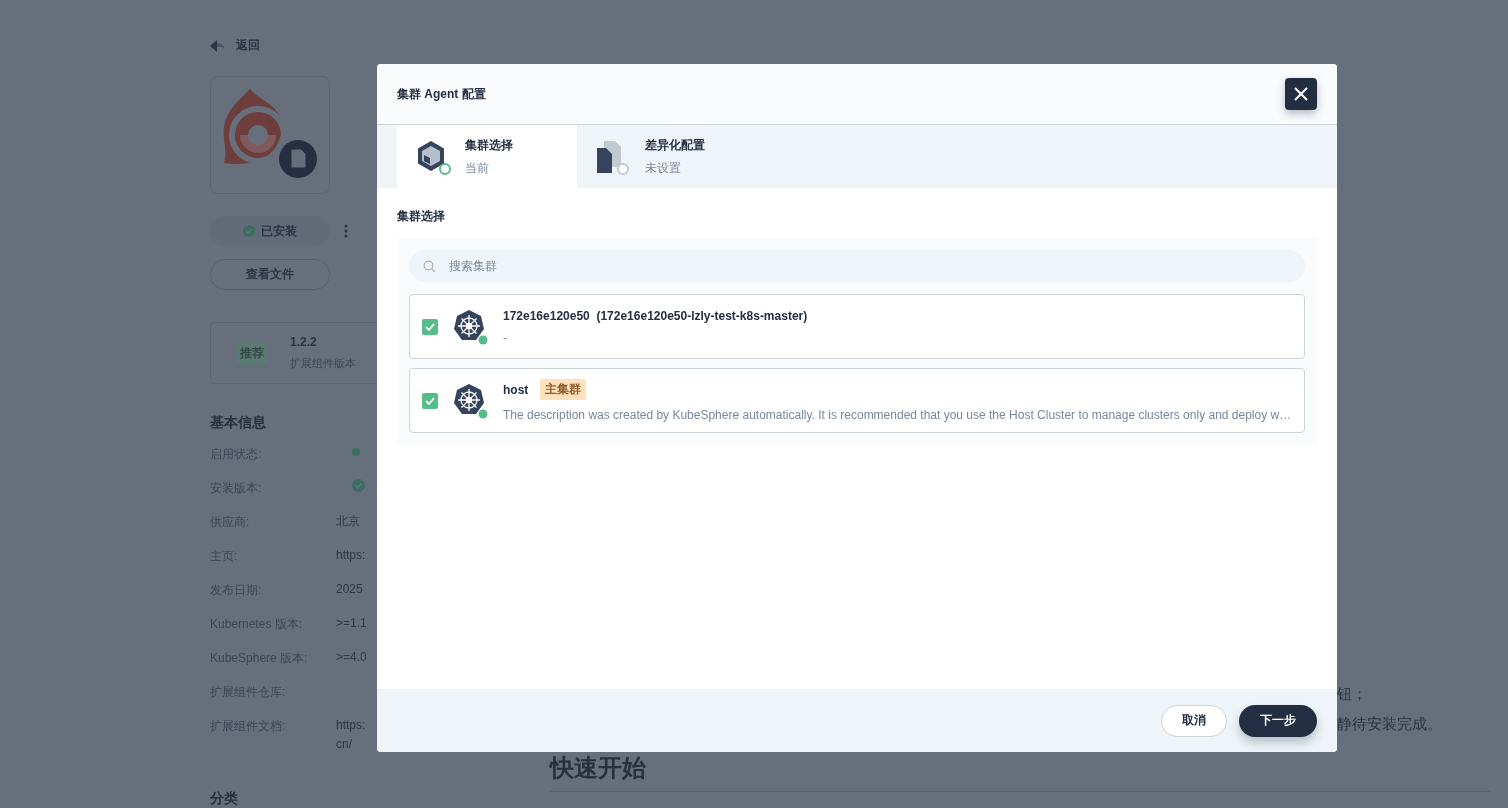  Describe the element at coordinates (516, 389) in the screenshot. I see `cluster-name: host` at that location.